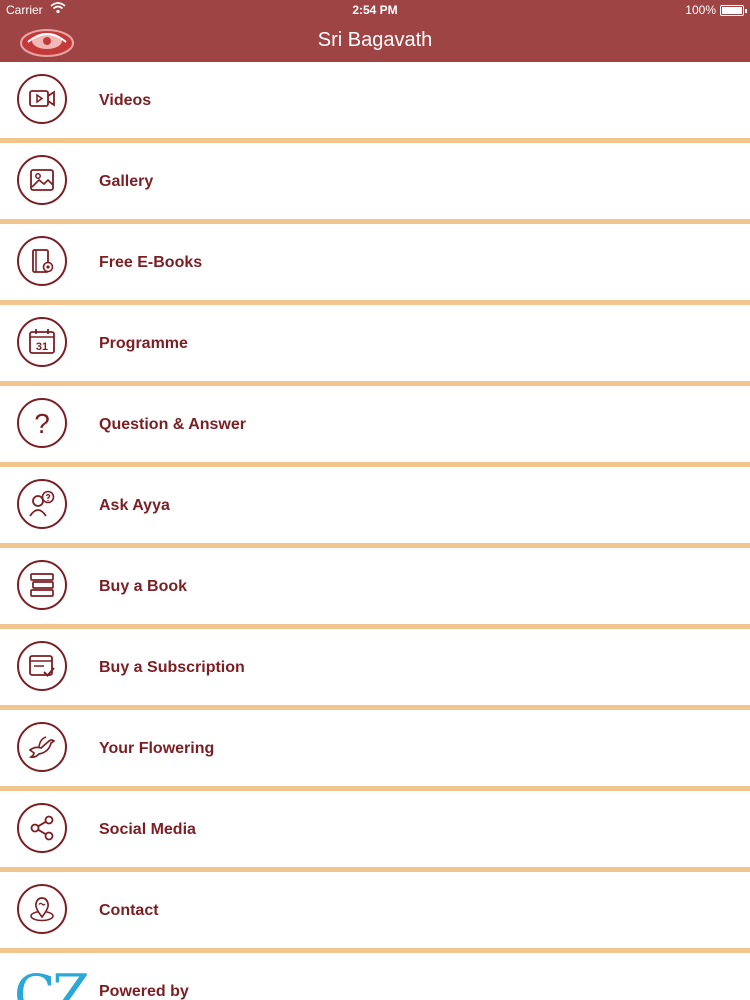 This screenshot has height=1000, width=750. Describe the element at coordinates (375, 831) in the screenshot. I see `menu-item-social-media: Social Media` at that location.